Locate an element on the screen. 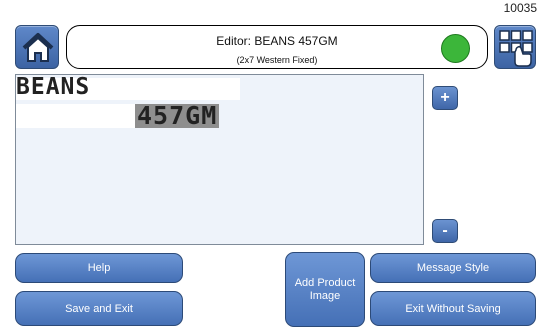 This screenshot has height=328, width=539. zoom-out-button: - is located at coordinates (445, 231).